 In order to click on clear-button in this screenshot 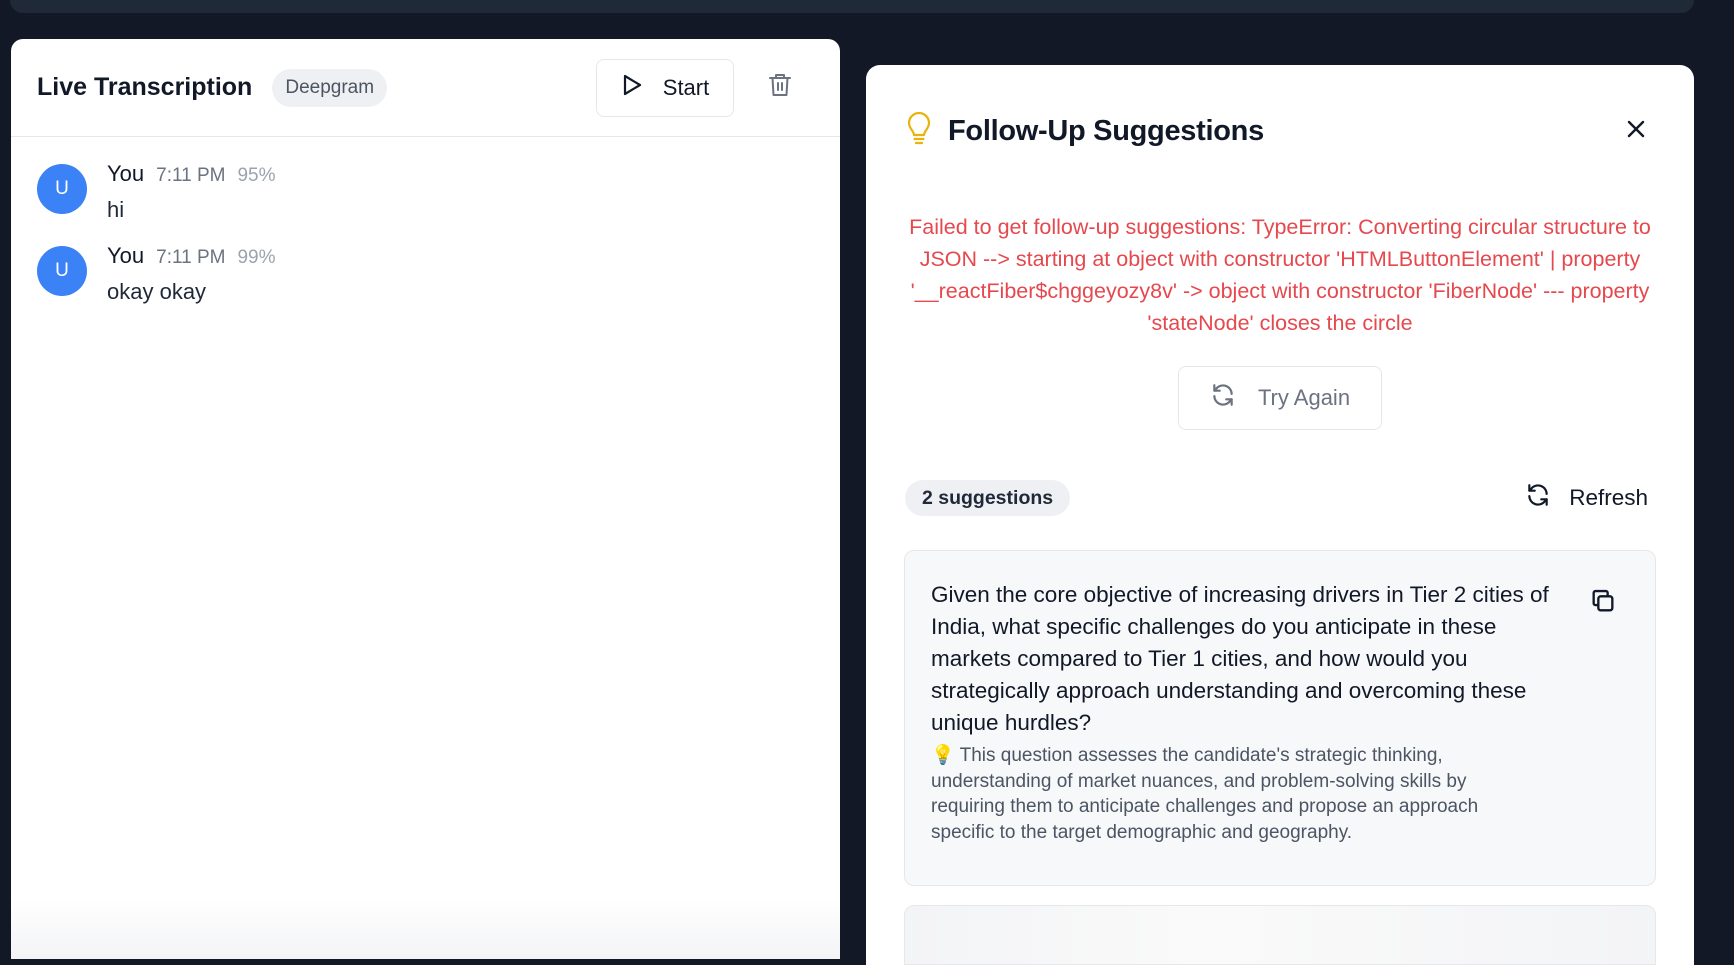, I will do `click(780, 88)`.